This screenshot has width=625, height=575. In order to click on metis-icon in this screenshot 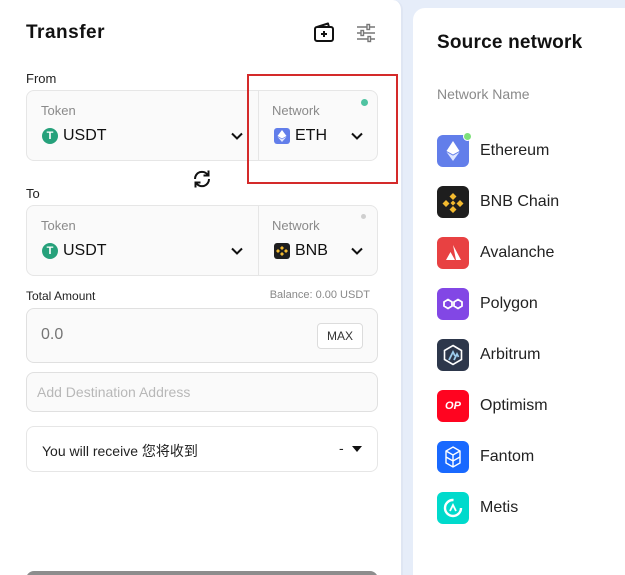, I will do `click(453, 508)`.